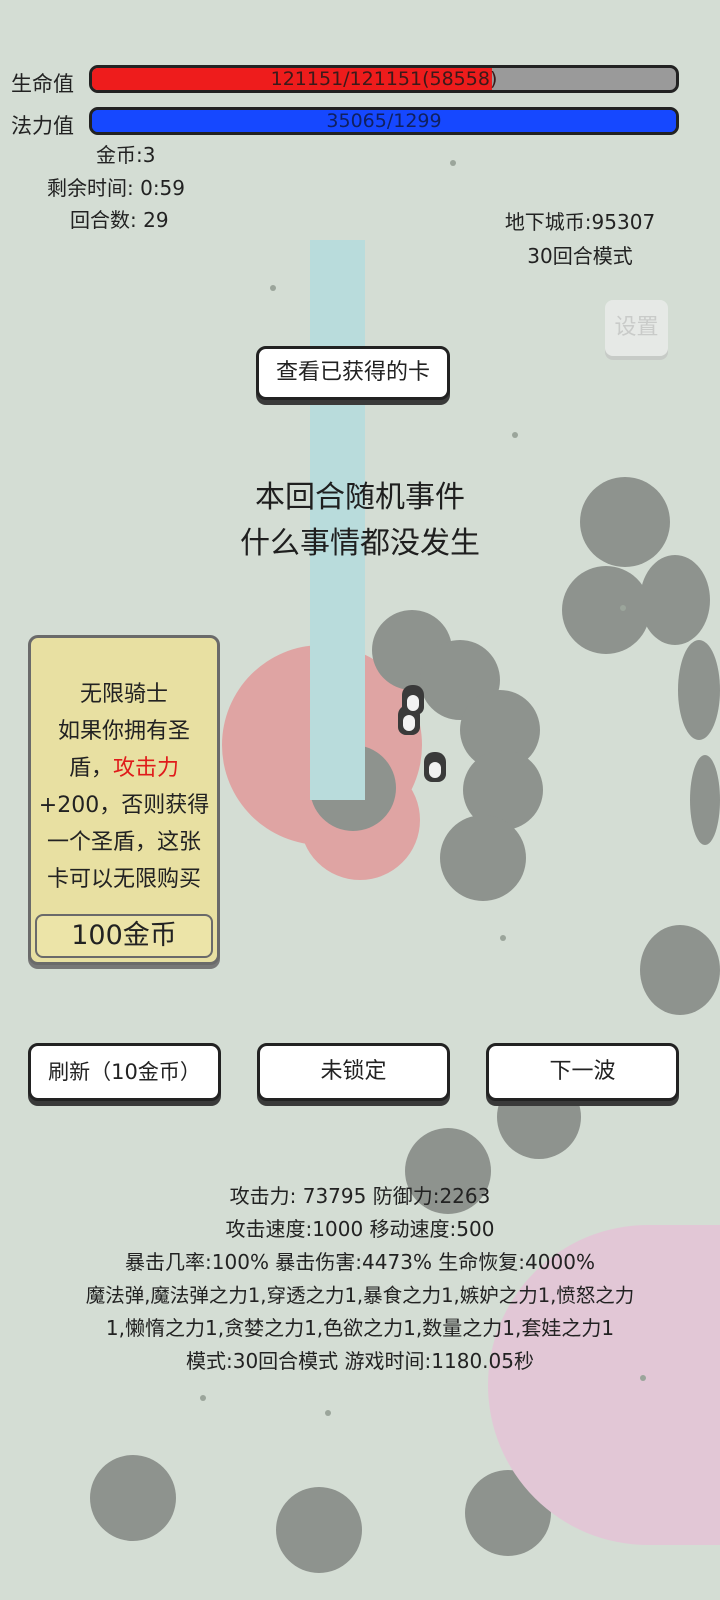 The height and width of the screenshot is (1600, 720). I want to click on card-title: 无限骑士, so click(123, 694).